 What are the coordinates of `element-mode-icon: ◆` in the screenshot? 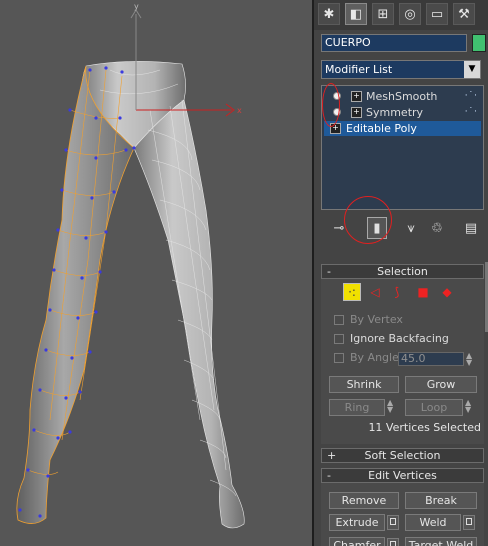 It's located at (447, 292).